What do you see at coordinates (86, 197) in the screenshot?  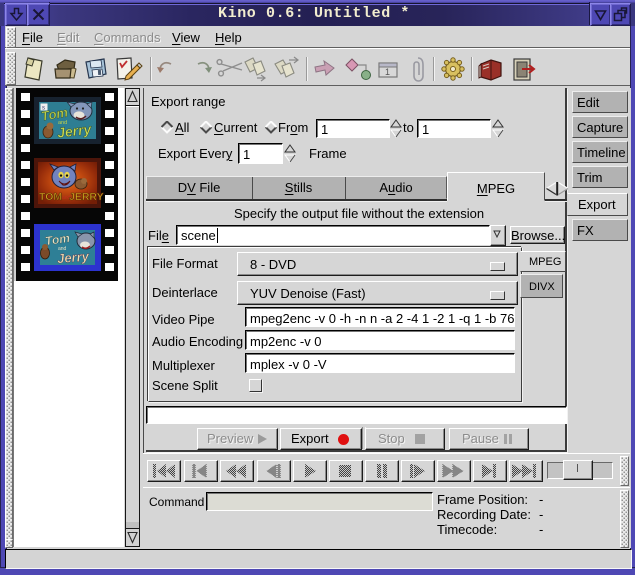 I see `svg-text: JERRY` at bounding box center [86, 197].